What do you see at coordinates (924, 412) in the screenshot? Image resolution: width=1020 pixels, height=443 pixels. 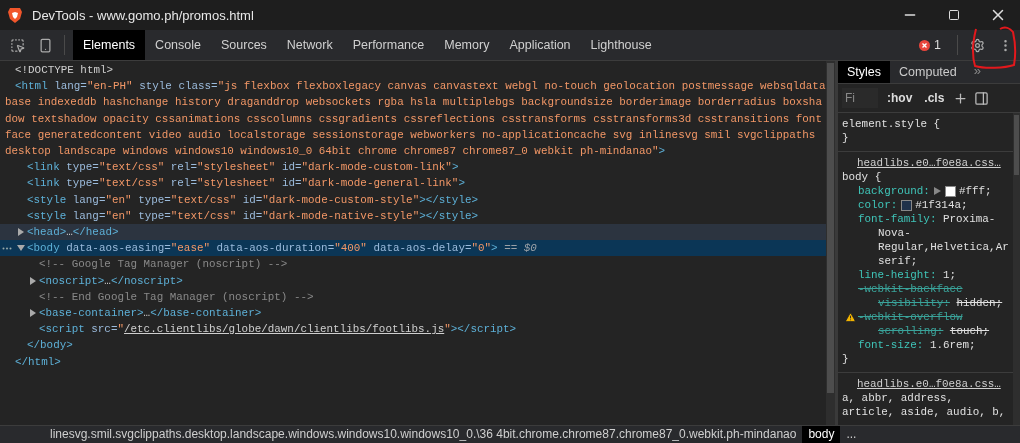 I see `selector: article, aside, audio, b,` at bounding box center [924, 412].